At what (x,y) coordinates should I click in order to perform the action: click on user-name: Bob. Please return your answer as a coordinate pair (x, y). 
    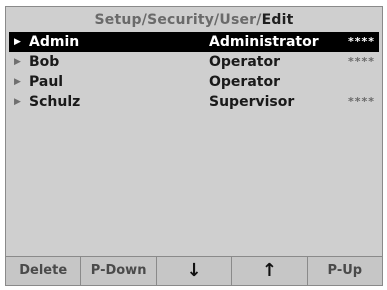
    Looking at the image, I should click on (44, 62).